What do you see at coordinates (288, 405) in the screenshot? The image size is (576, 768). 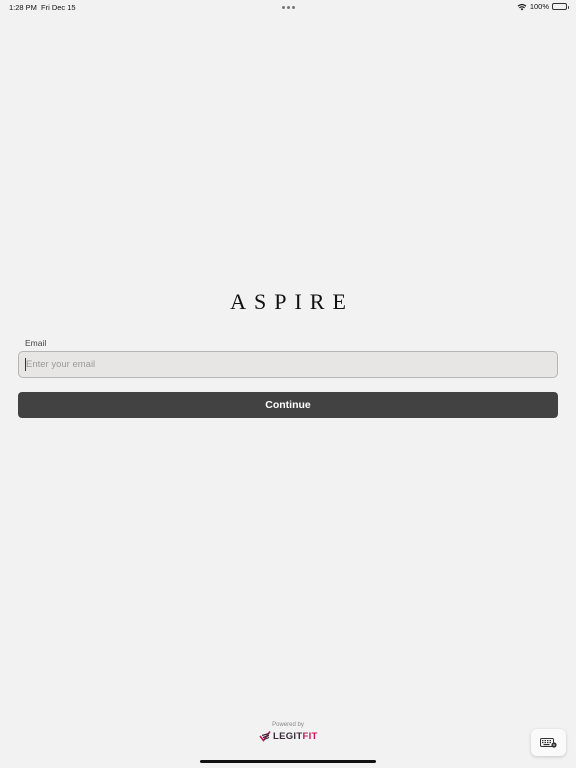 I see `continue-button: Continue` at bounding box center [288, 405].